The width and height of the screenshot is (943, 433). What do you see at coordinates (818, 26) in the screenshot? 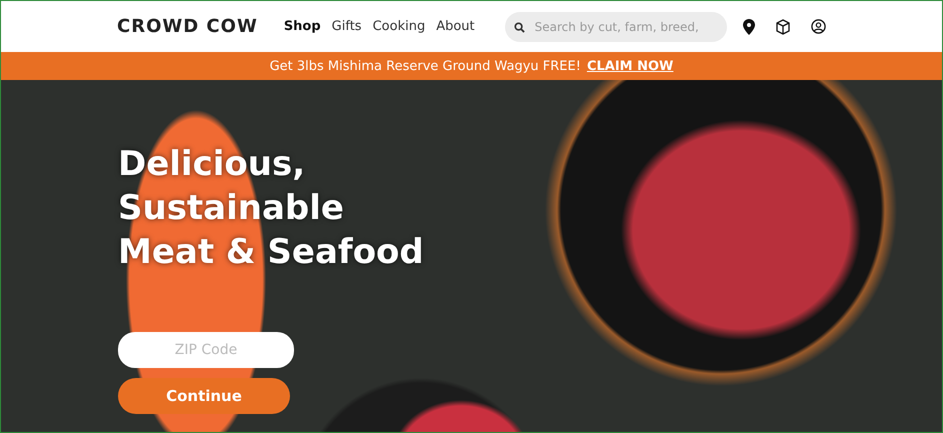
I see `account-icon` at bounding box center [818, 26].